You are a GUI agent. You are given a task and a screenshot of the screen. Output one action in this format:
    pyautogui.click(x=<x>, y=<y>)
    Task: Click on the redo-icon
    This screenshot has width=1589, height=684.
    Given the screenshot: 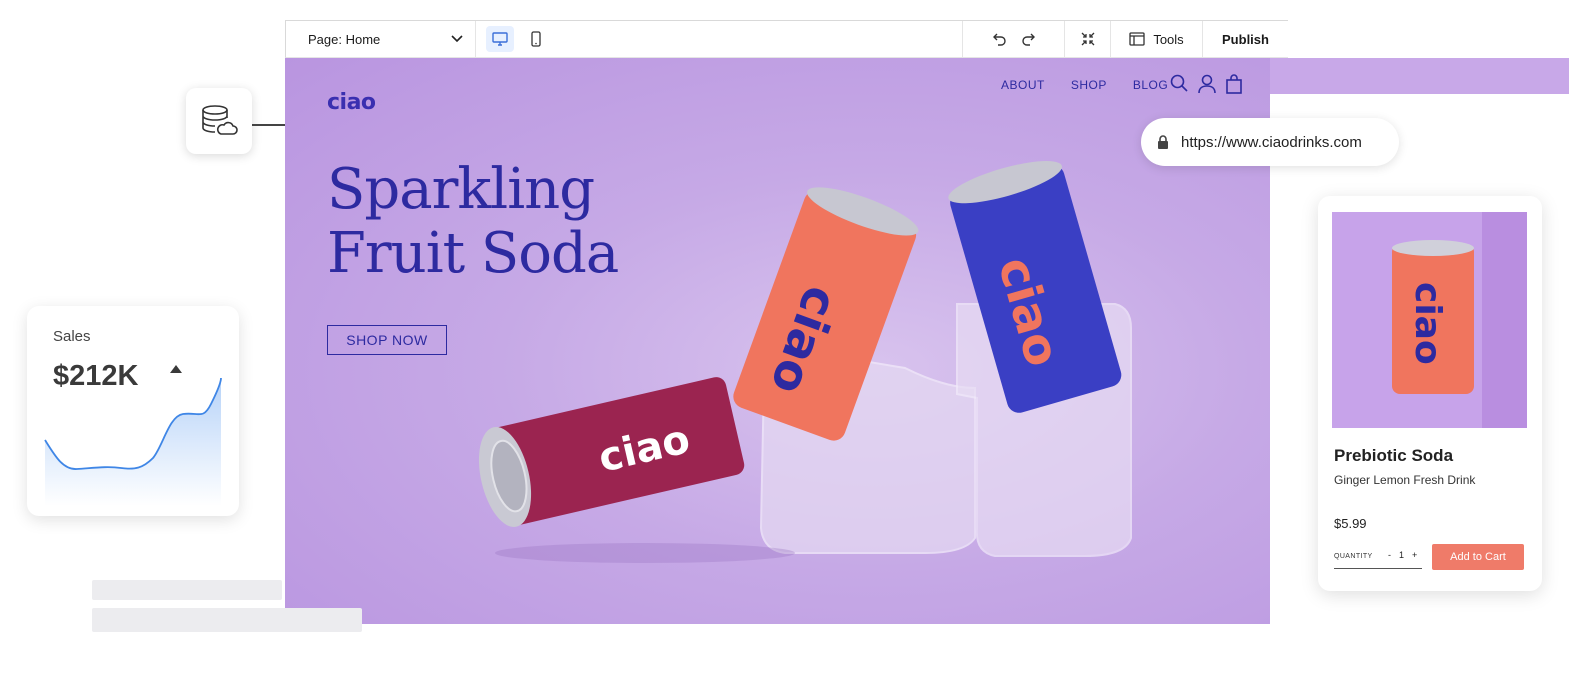 What is the action you would take?
    pyautogui.click(x=1028, y=39)
    